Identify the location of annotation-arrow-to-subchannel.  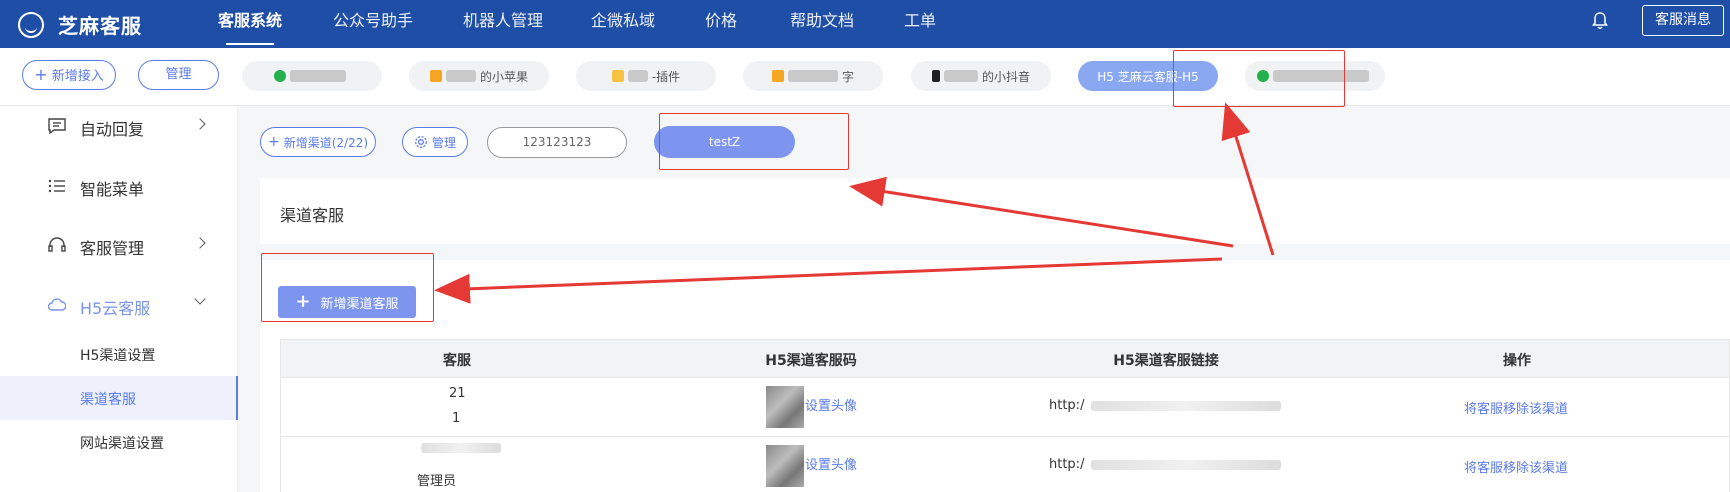
(1041, 212).